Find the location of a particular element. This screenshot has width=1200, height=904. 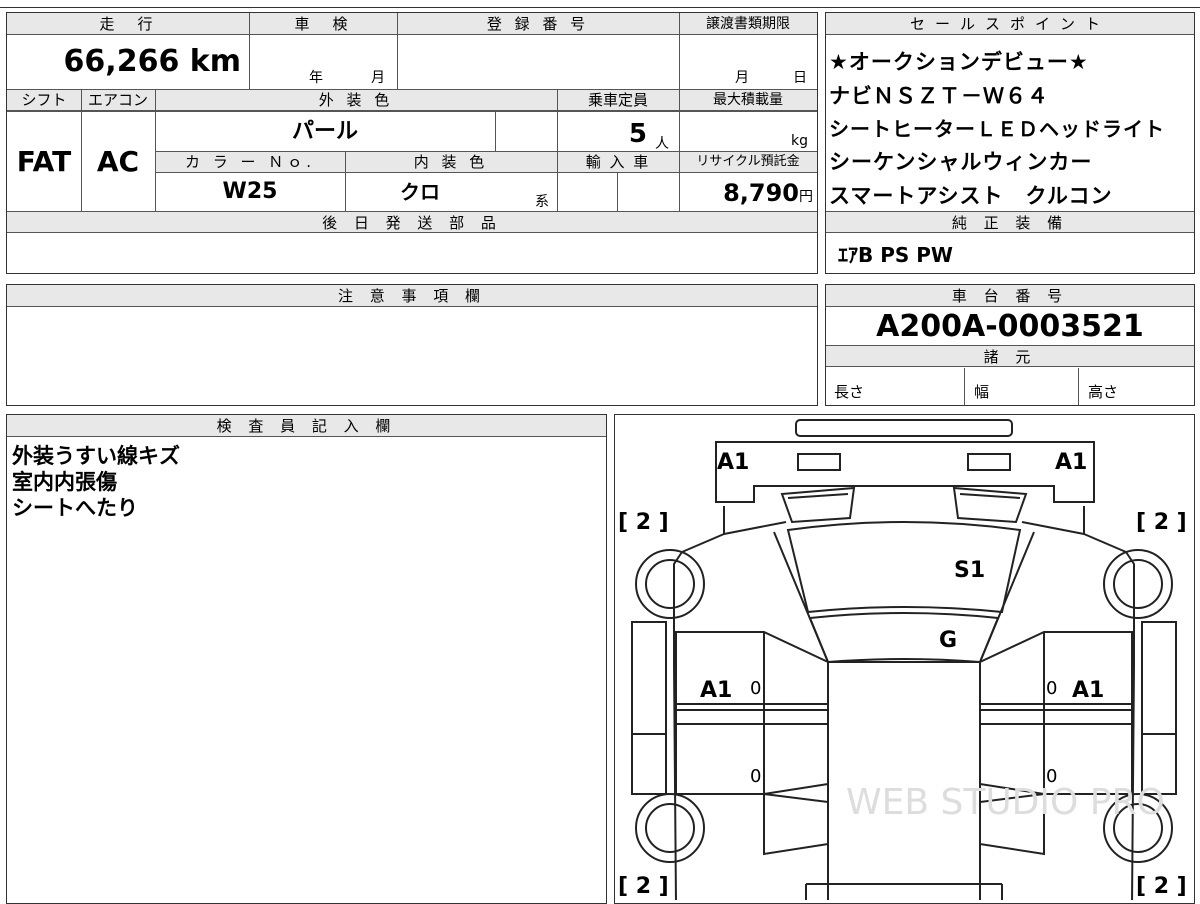

color-no-header: カ ラ ー Ｎｏ. is located at coordinates (250, 162).